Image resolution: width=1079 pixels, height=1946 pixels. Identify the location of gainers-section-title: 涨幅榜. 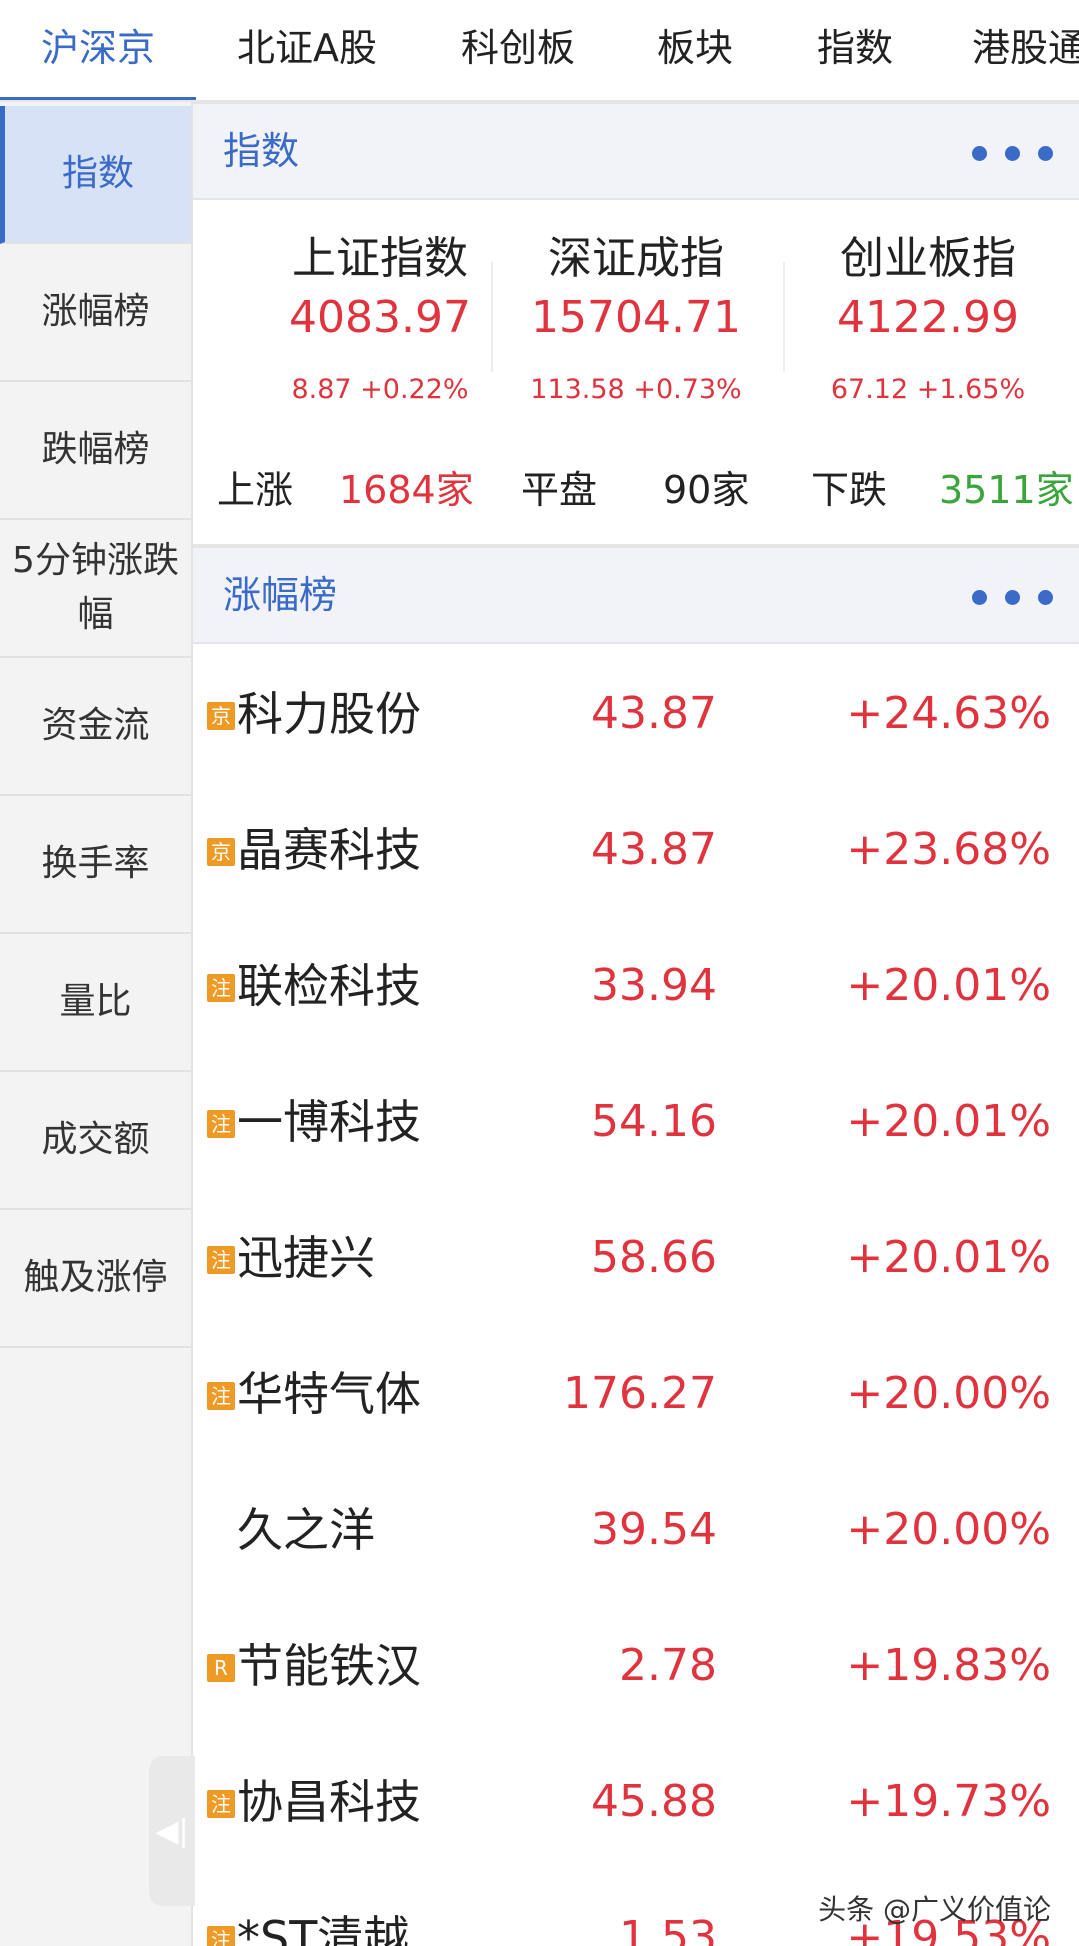
(280, 595).